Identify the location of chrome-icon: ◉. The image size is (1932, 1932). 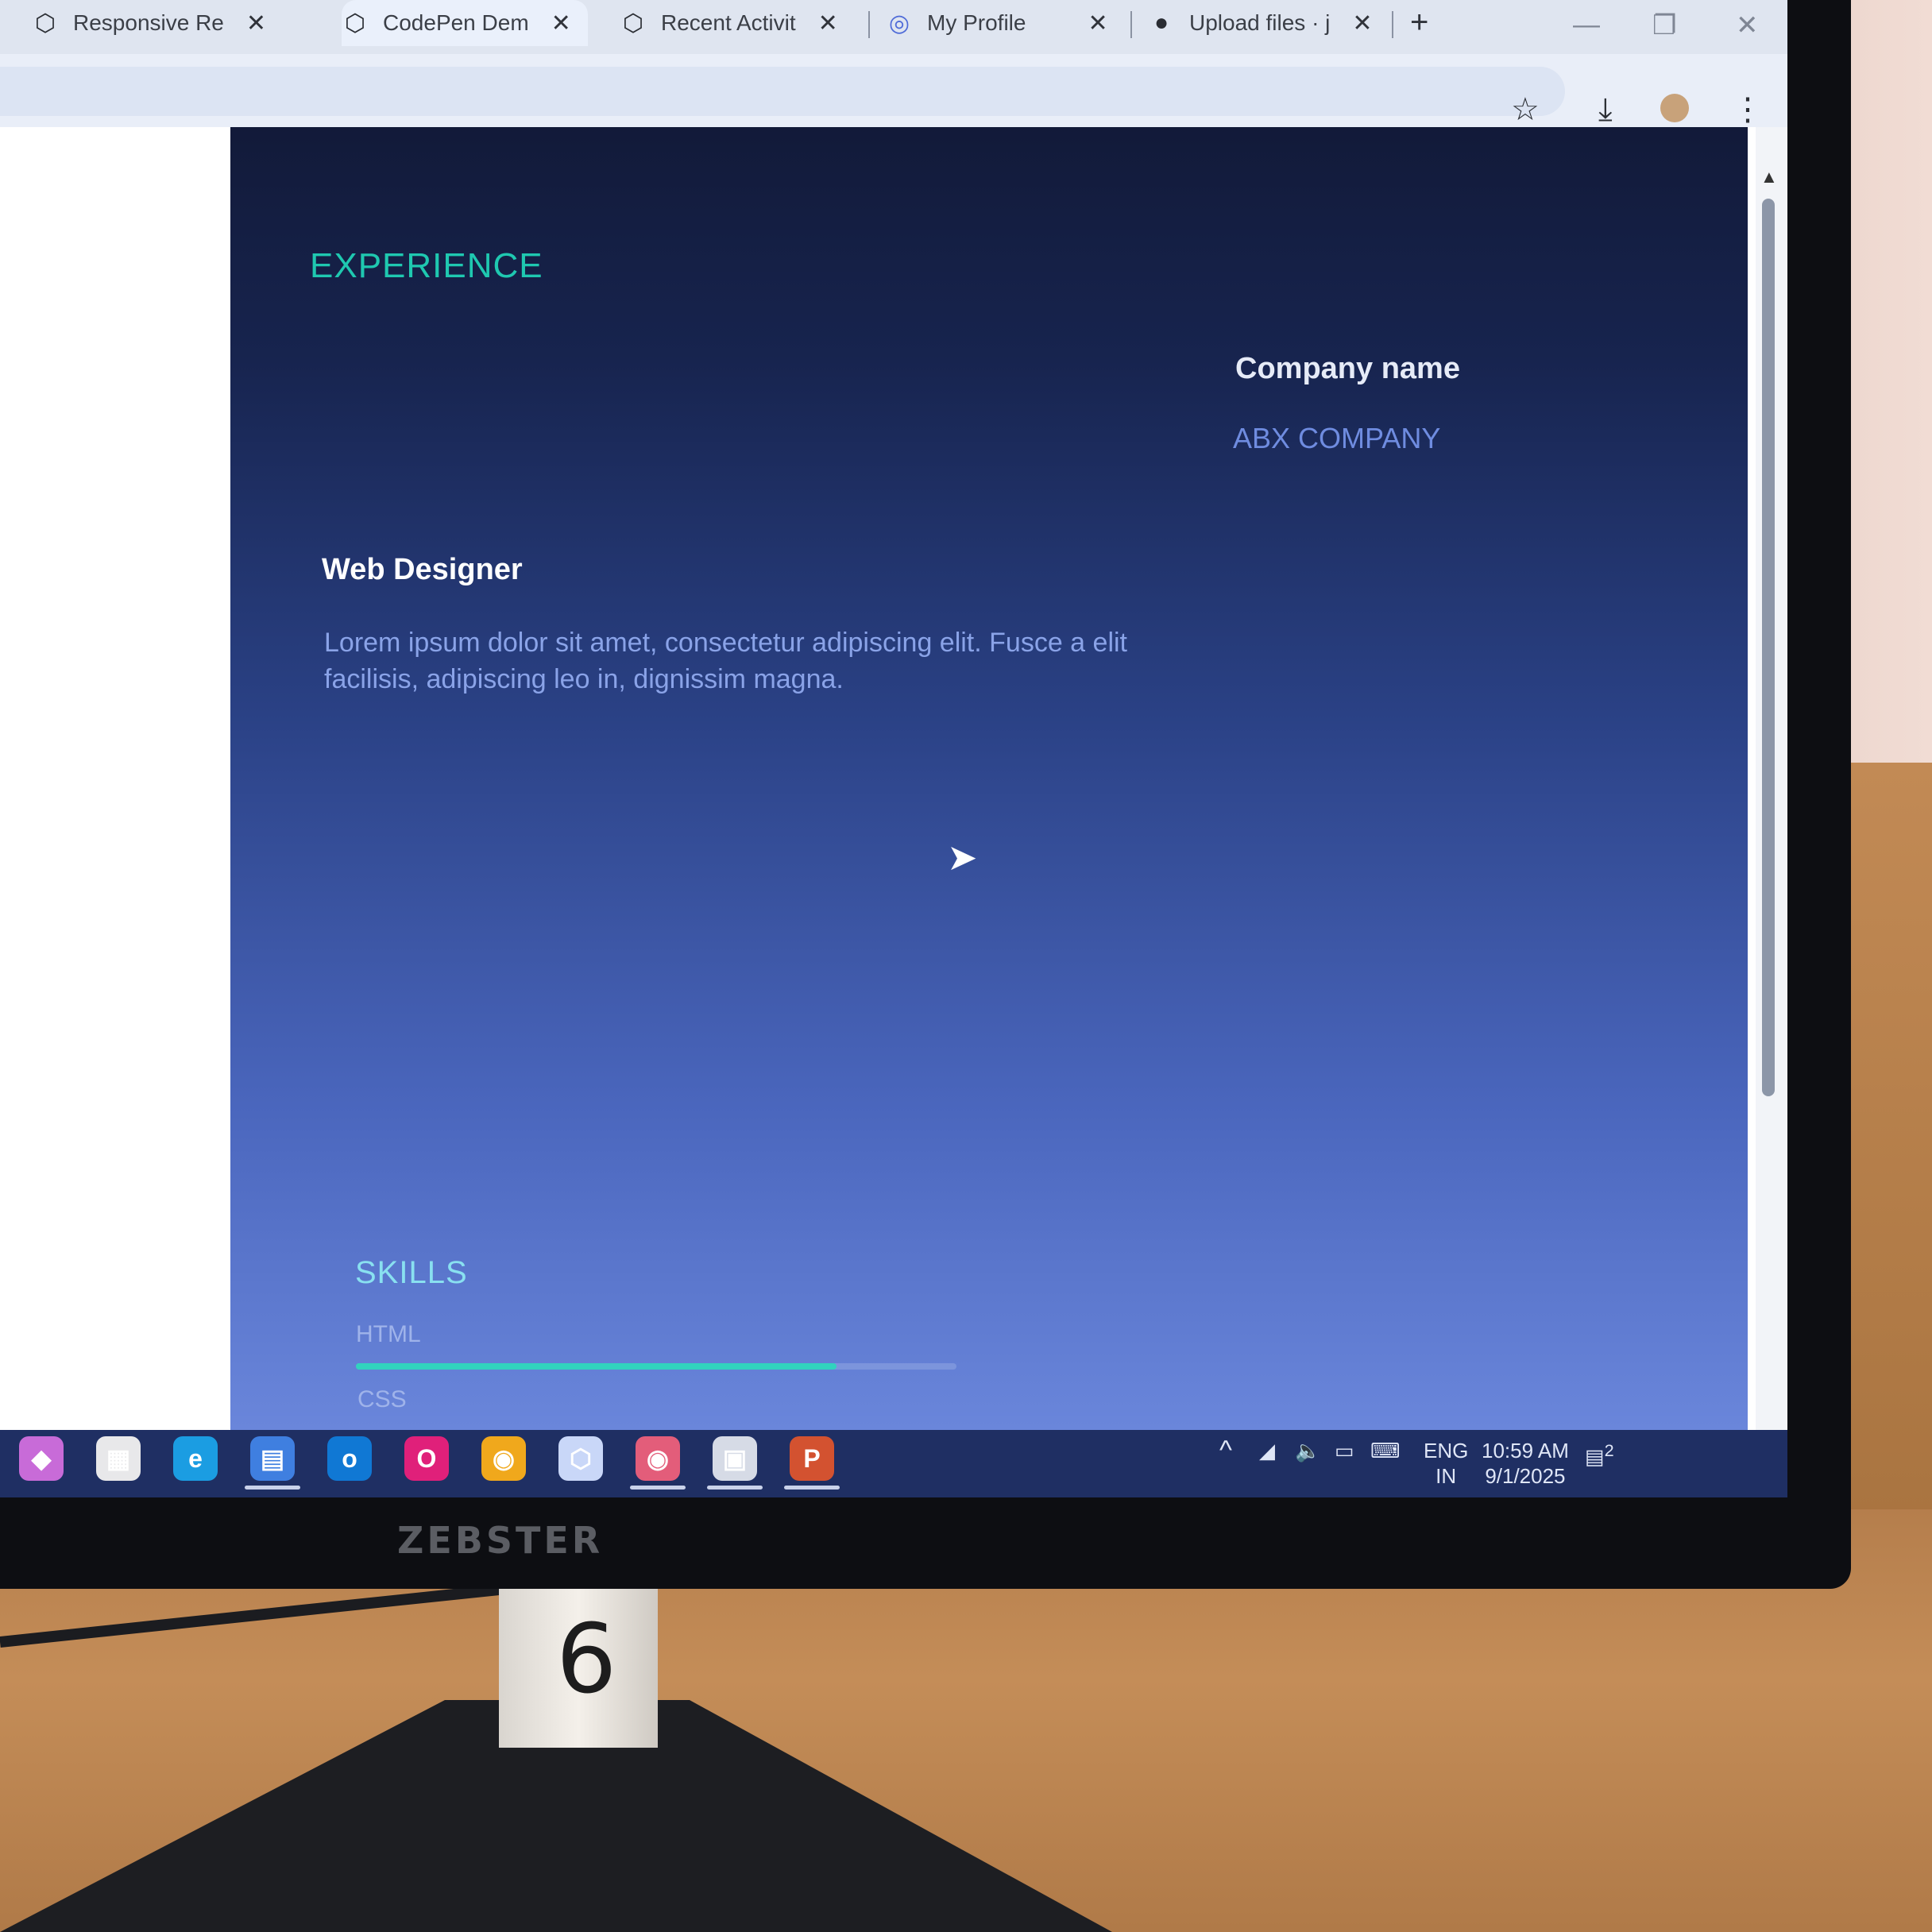
(503, 1458).